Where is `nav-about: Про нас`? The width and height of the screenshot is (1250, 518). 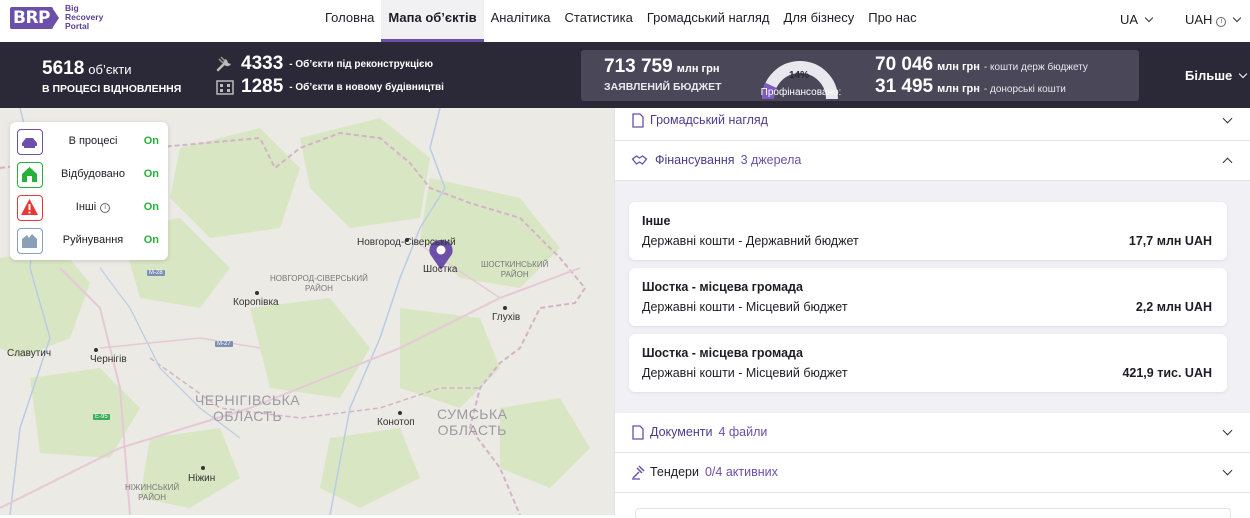 nav-about: Про нас is located at coordinates (892, 21).